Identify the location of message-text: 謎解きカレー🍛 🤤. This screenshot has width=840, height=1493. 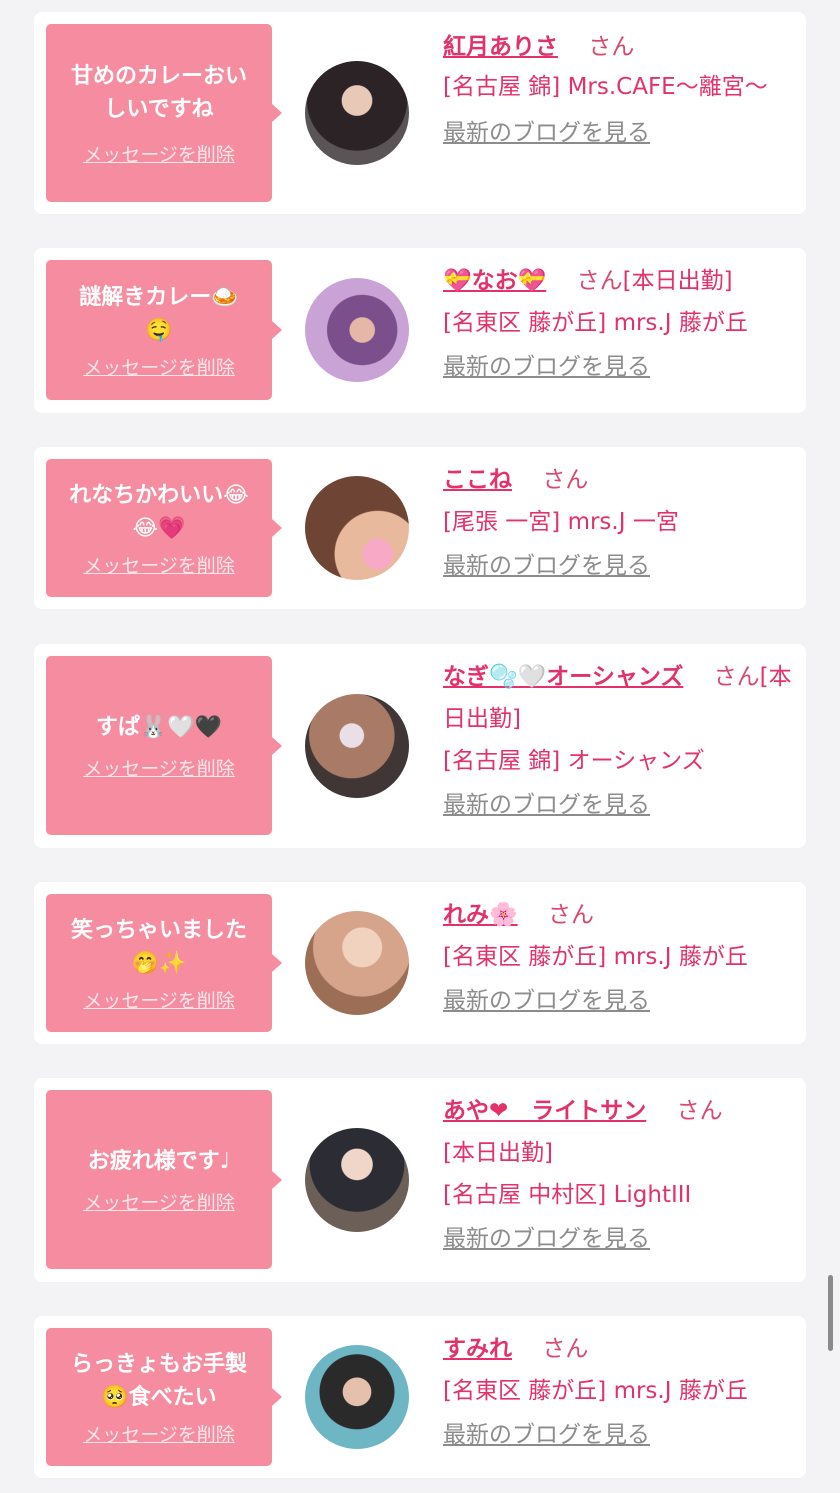
(159, 313).